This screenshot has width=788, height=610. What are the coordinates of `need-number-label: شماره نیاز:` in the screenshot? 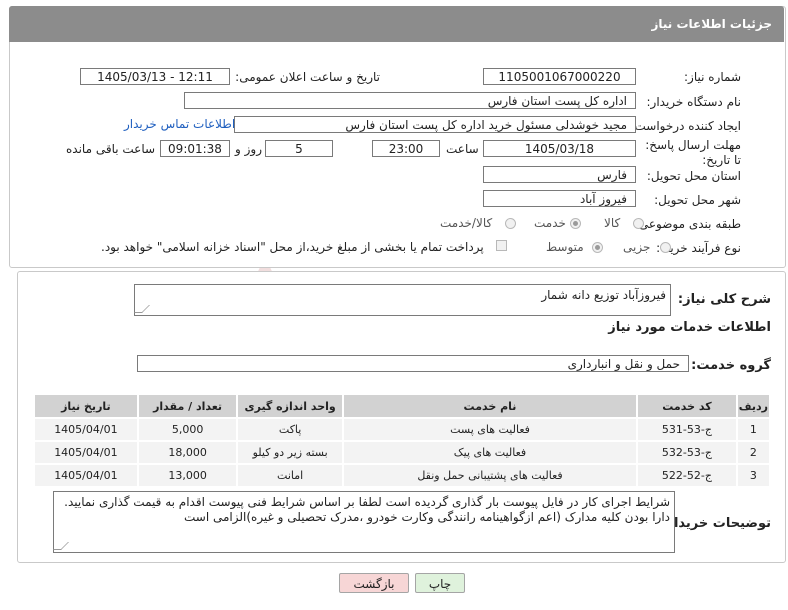 It's located at (712, 77).